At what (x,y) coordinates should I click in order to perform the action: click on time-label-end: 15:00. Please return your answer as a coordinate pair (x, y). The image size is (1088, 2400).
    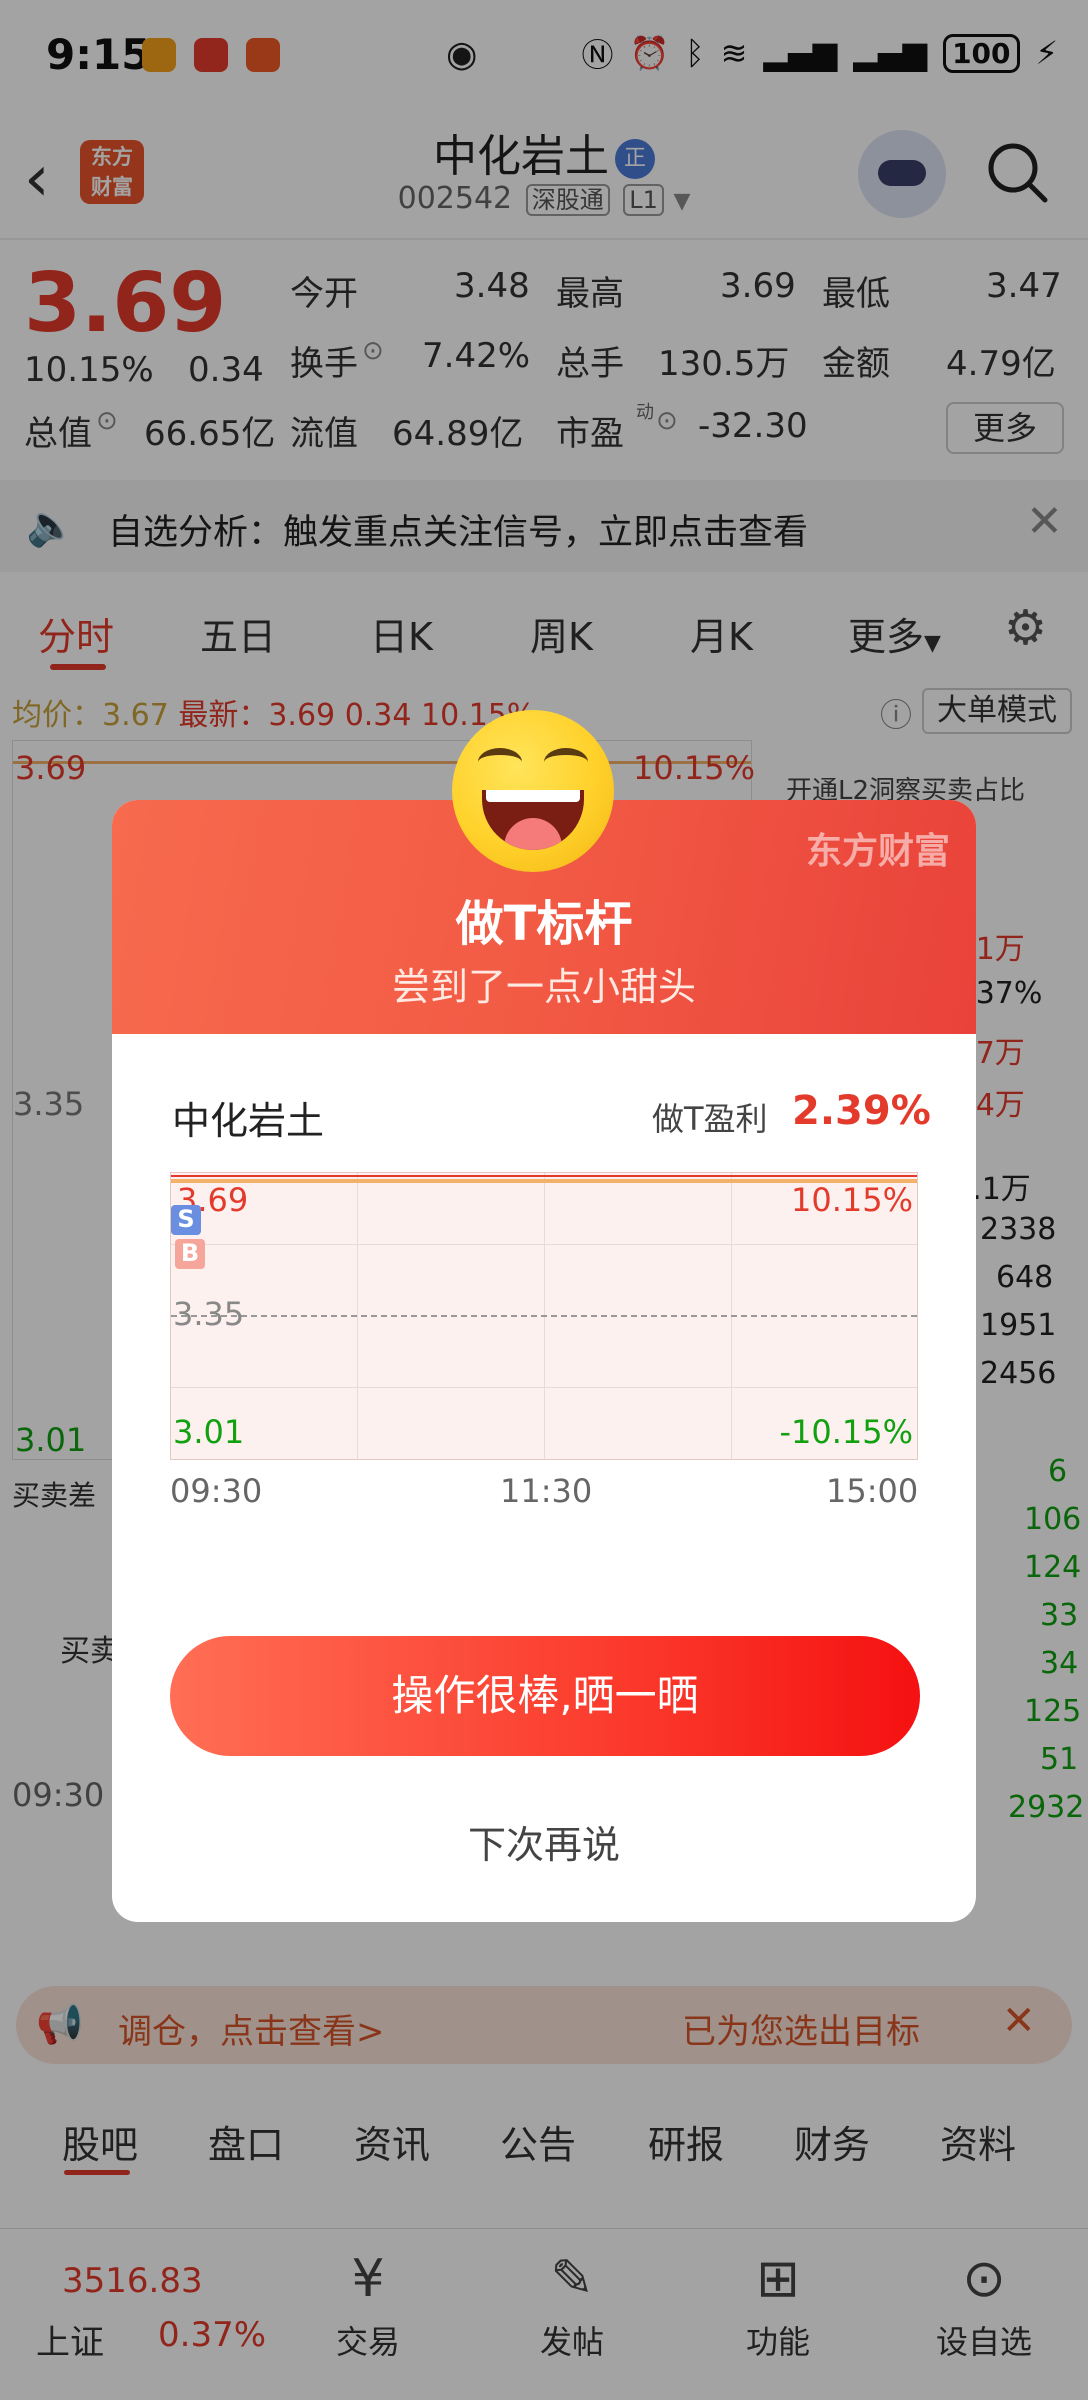
    Looking at the image, I should click on (872, 1491).